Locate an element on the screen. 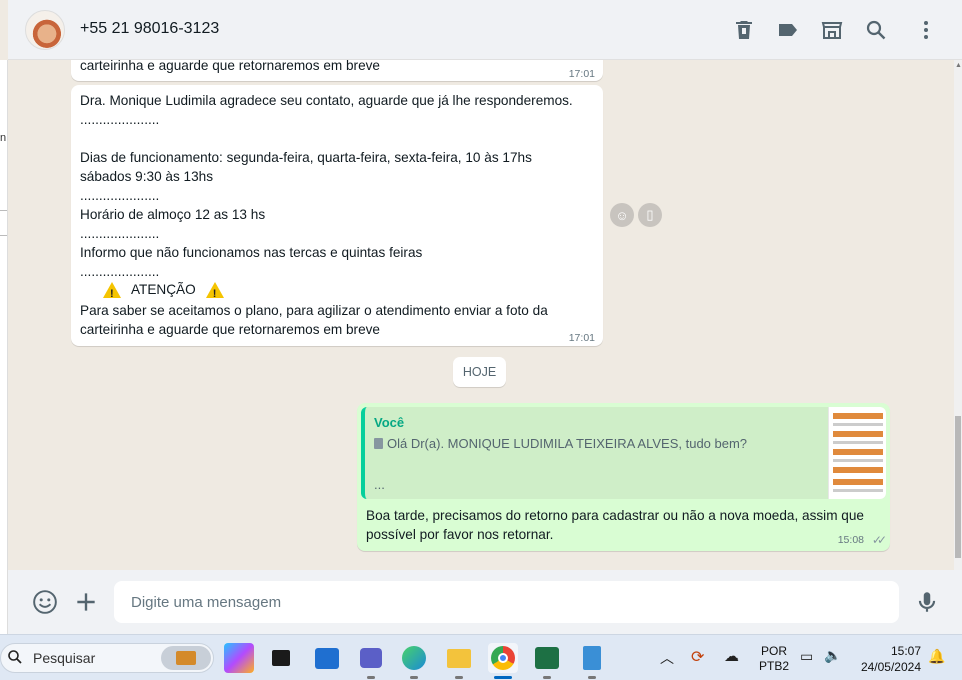  task-view-icon is located at coordinates (281, 658).